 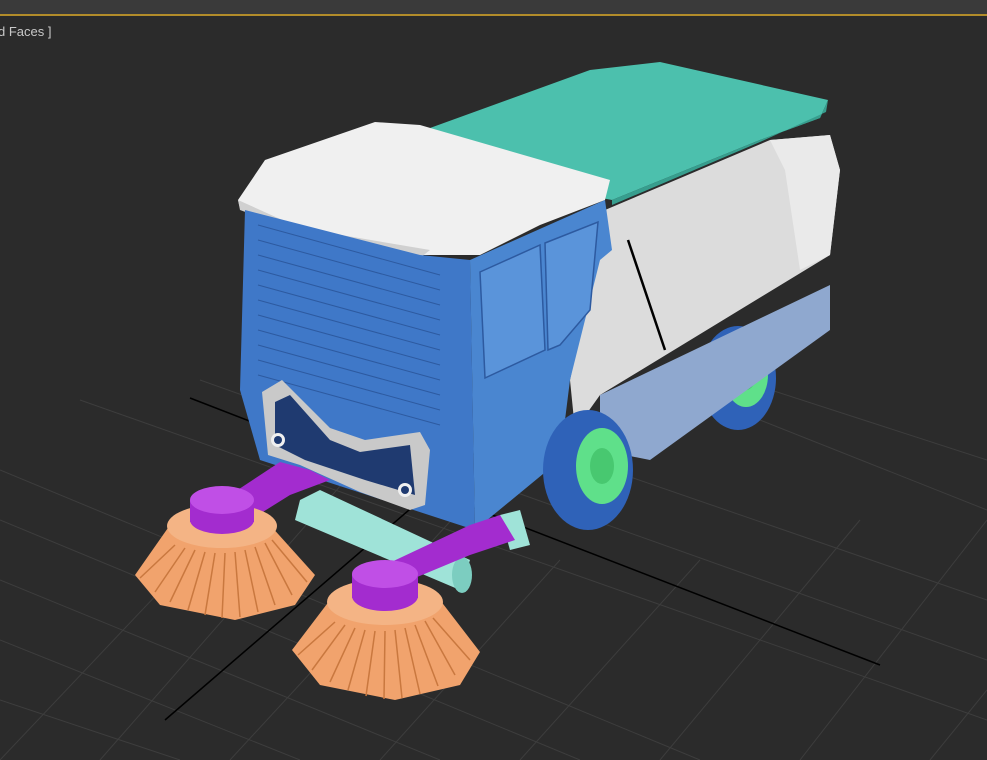 I want to click on brush-left, so click(x=225, y=553).